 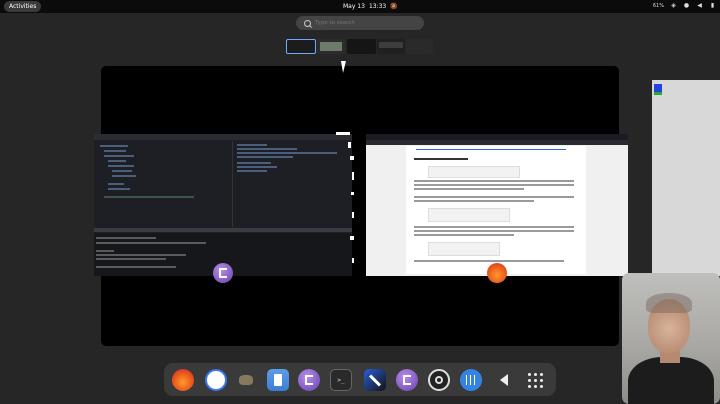 What do you see at coordinates (343, 206) in the screenshot?
I see `glitch-artifact` at bounding box center [343, 206].